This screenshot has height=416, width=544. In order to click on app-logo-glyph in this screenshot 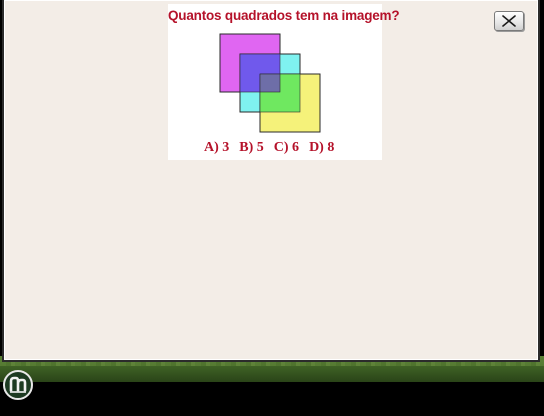, I will do `click(18, 384)`.